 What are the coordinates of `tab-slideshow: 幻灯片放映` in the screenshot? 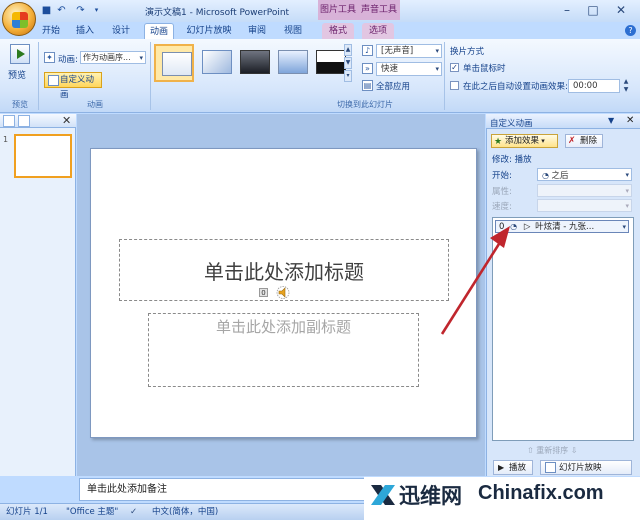 It's located at (209, 31).